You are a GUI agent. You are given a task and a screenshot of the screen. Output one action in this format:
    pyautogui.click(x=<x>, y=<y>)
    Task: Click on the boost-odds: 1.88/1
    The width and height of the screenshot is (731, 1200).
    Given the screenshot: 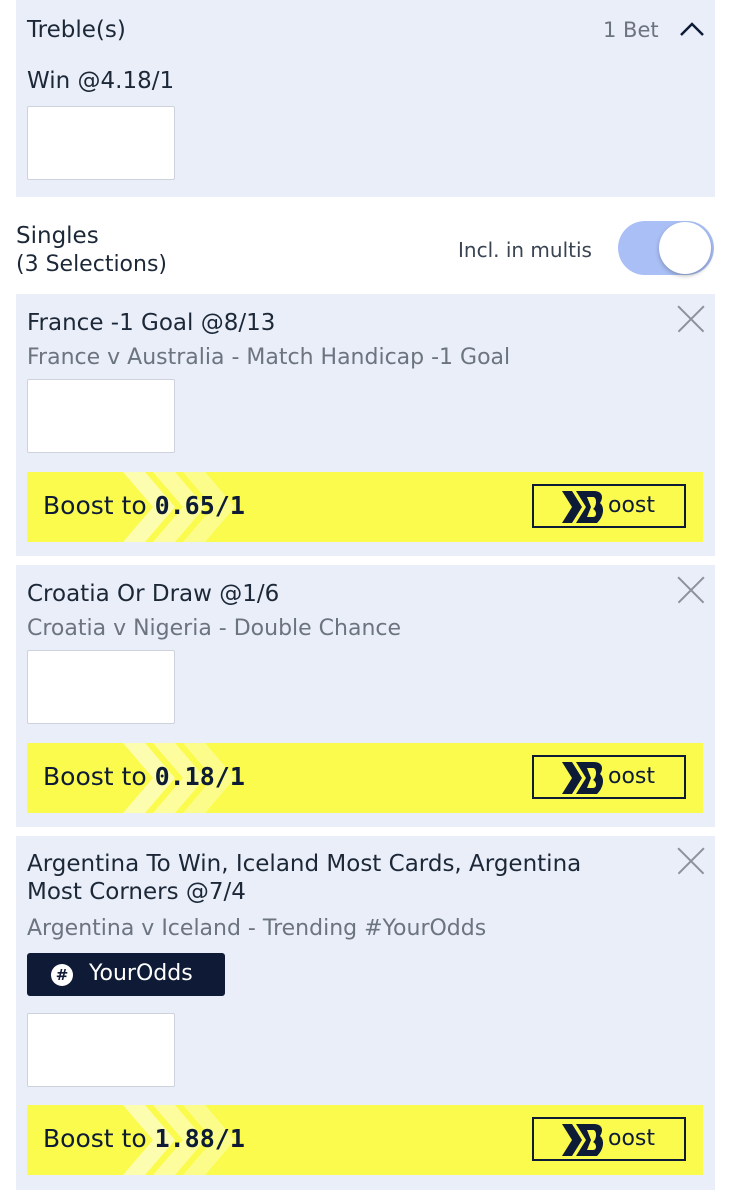 What is the action you would take?
    pyautogui.click(x=199, y=1138)
    